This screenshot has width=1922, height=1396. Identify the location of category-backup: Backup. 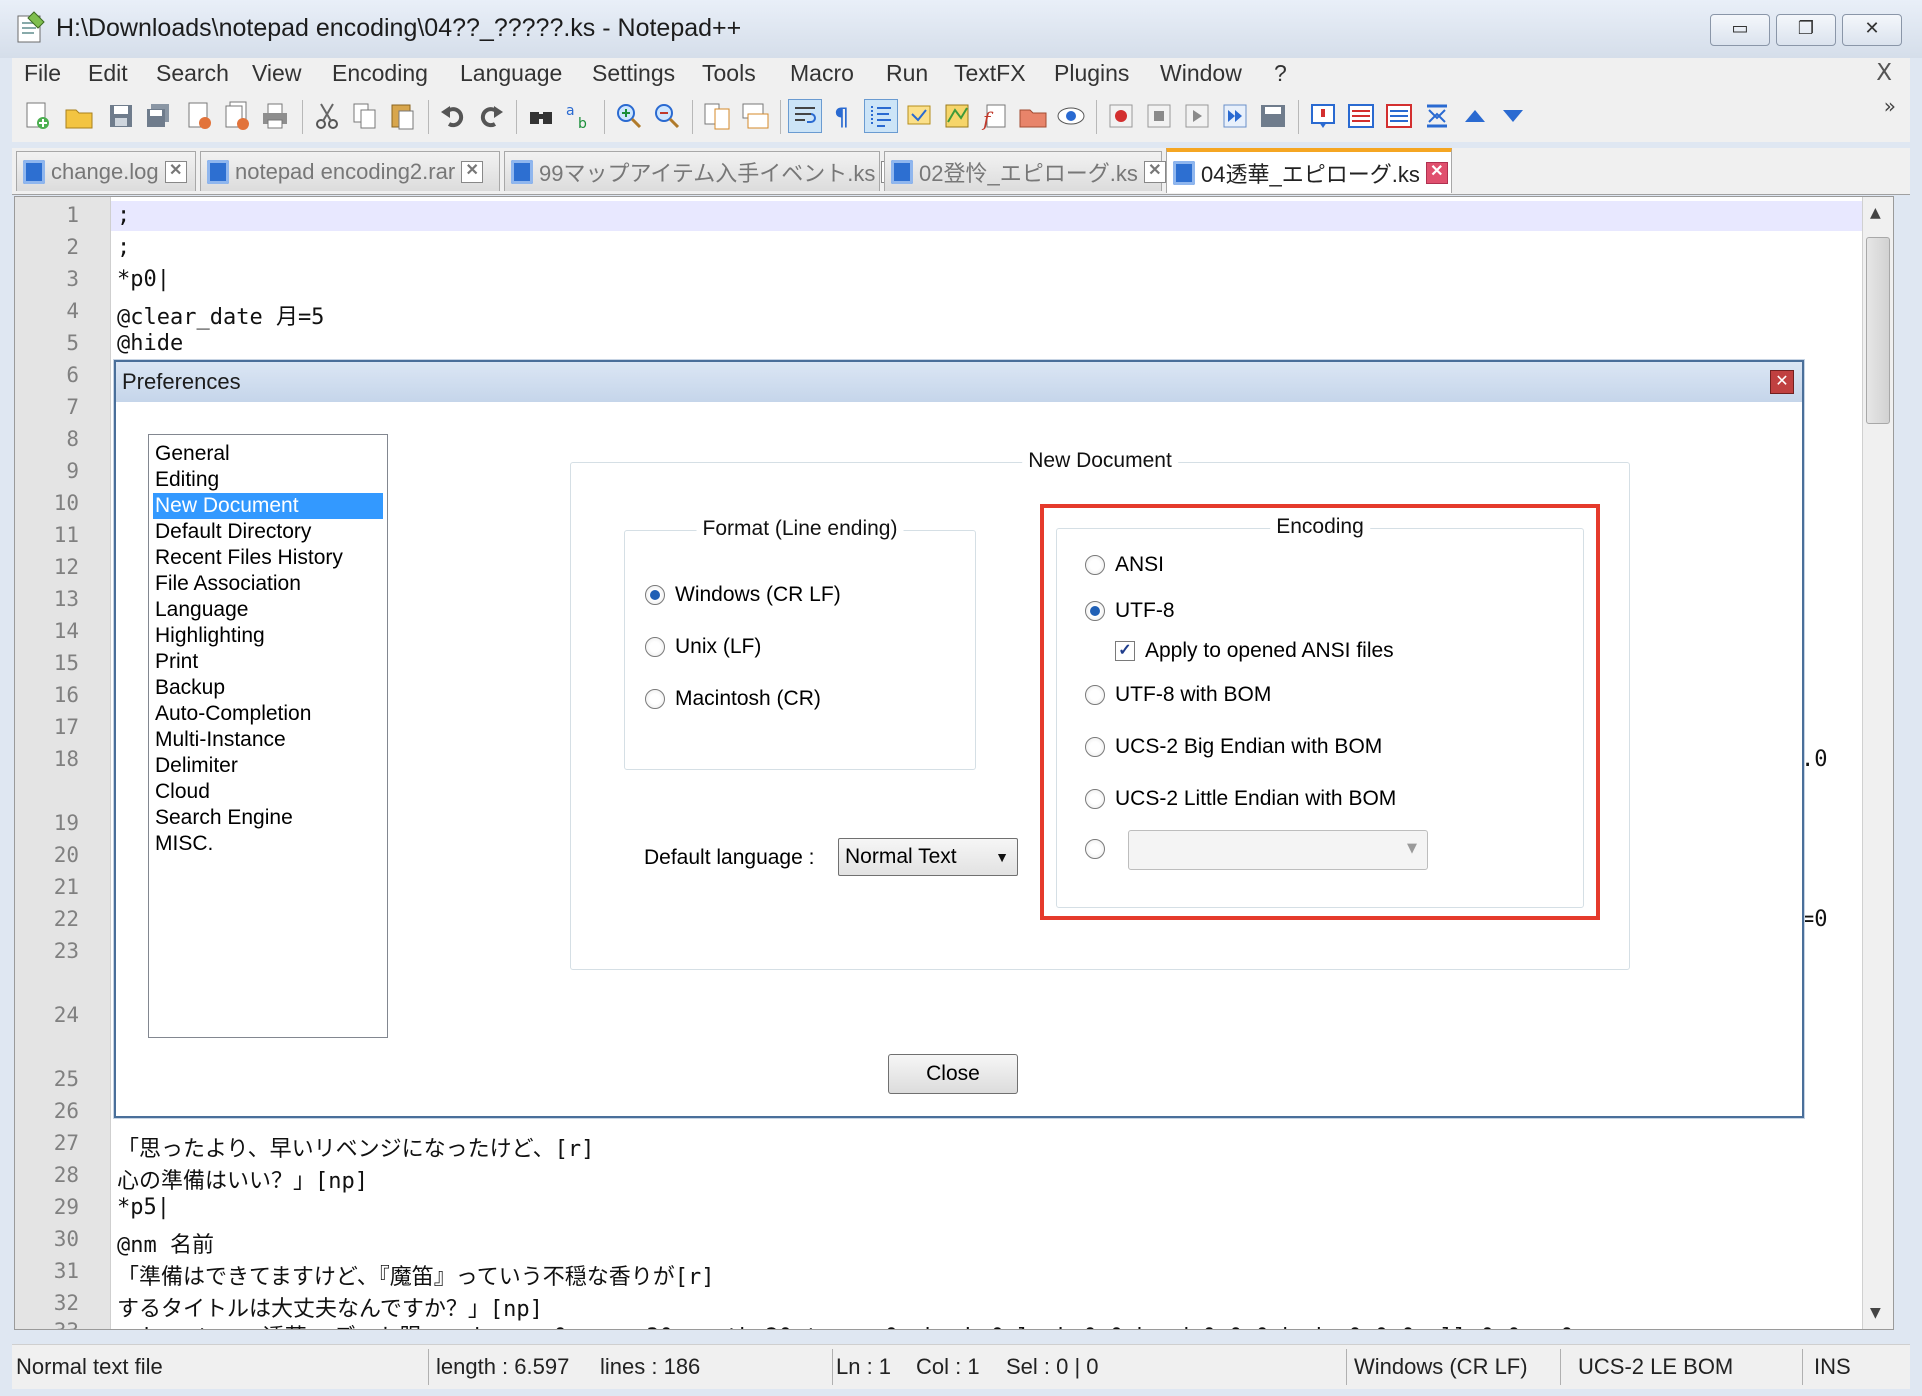
(268, 688).